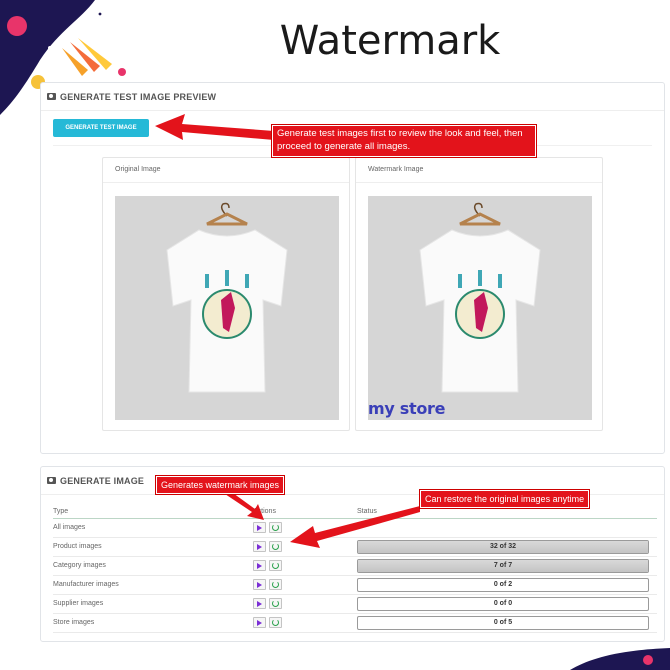 The height and width of the screenshot is (670, 670). What do you see at coordinates (101, 128) in the screenshot?
I see `generate-test-image-button: GENERATE TEST IMAGE` at bounding box center [101, 128].